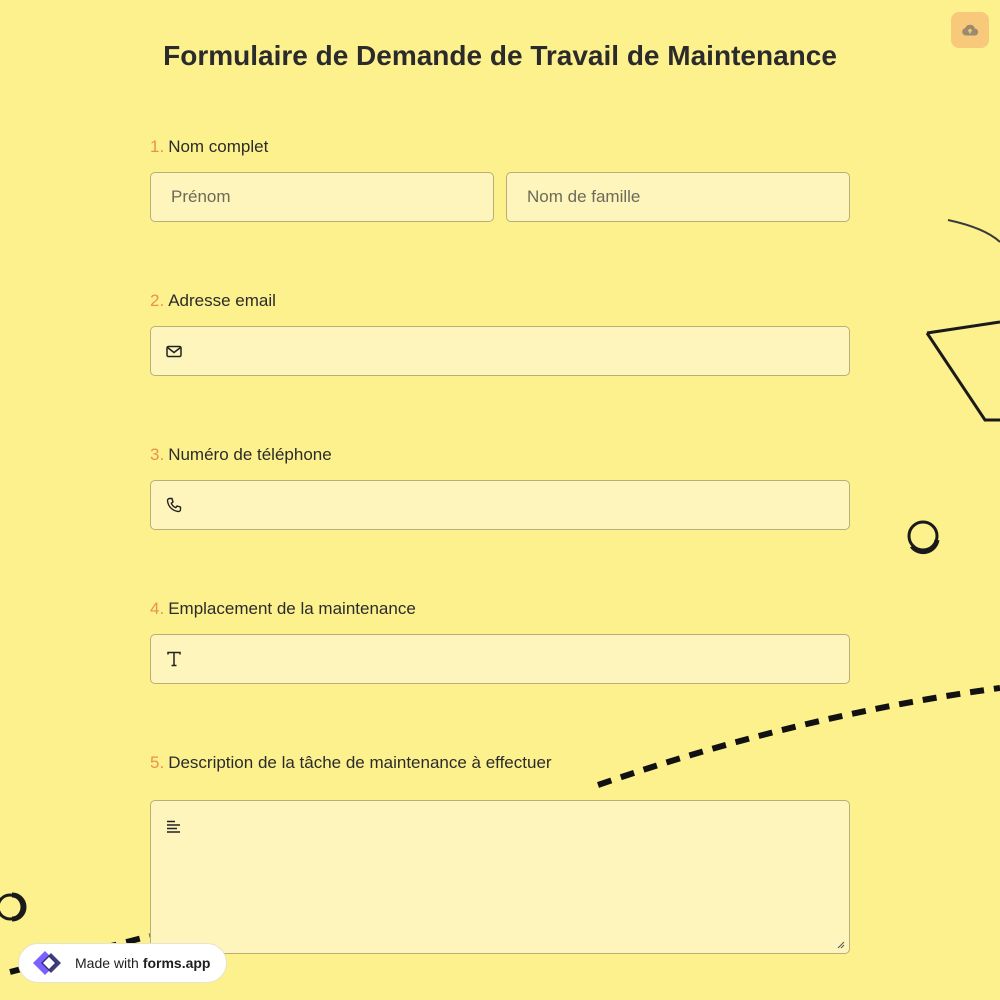  Describe the element at coordinates (174, 827) in the screenshot. I see `paragraph-icon` at that location.